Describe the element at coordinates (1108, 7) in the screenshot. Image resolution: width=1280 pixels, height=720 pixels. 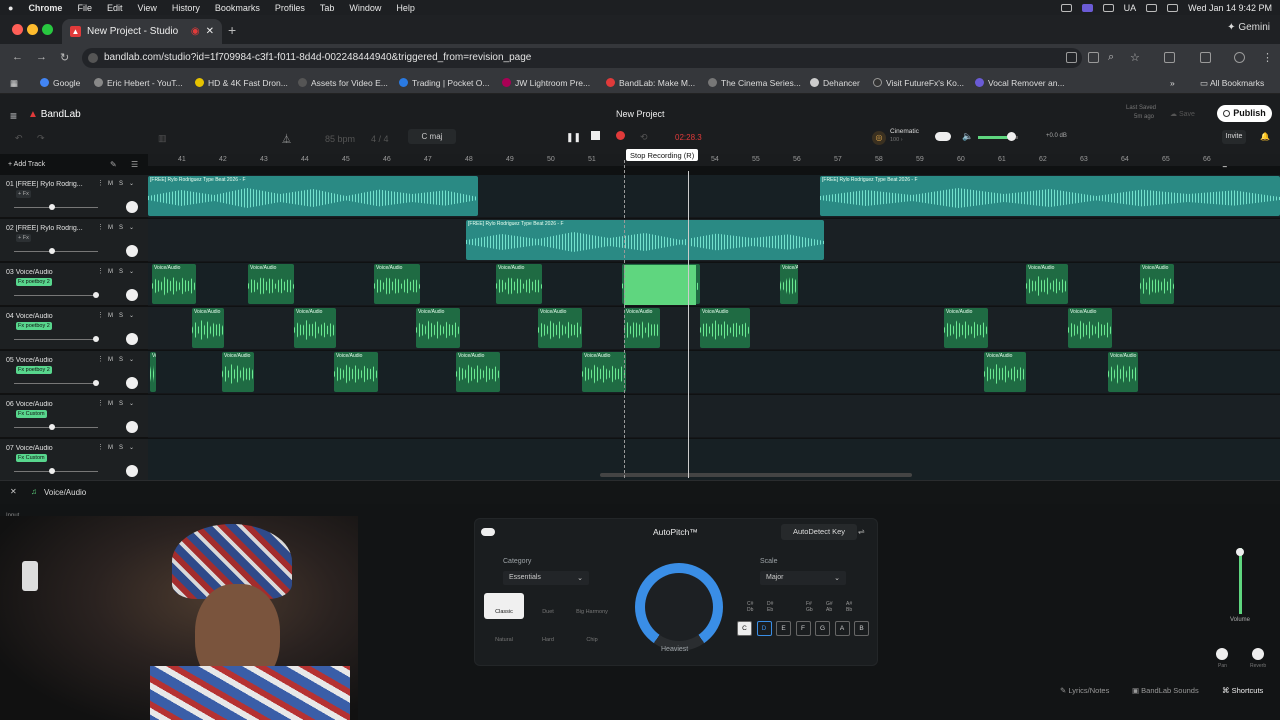
I see `cloud-icon` at that location.